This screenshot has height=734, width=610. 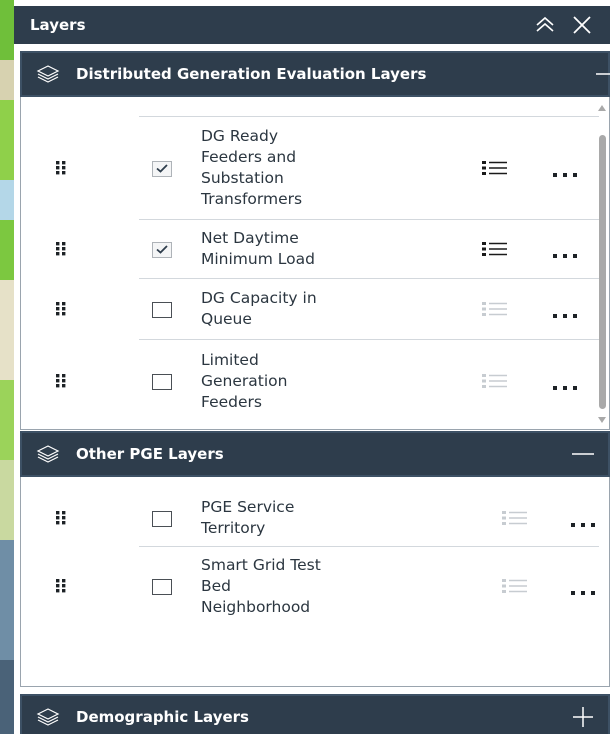 I want to click on layer-row: Smart Grid Test Bed Neighborhood, so click(x=310, y=586).